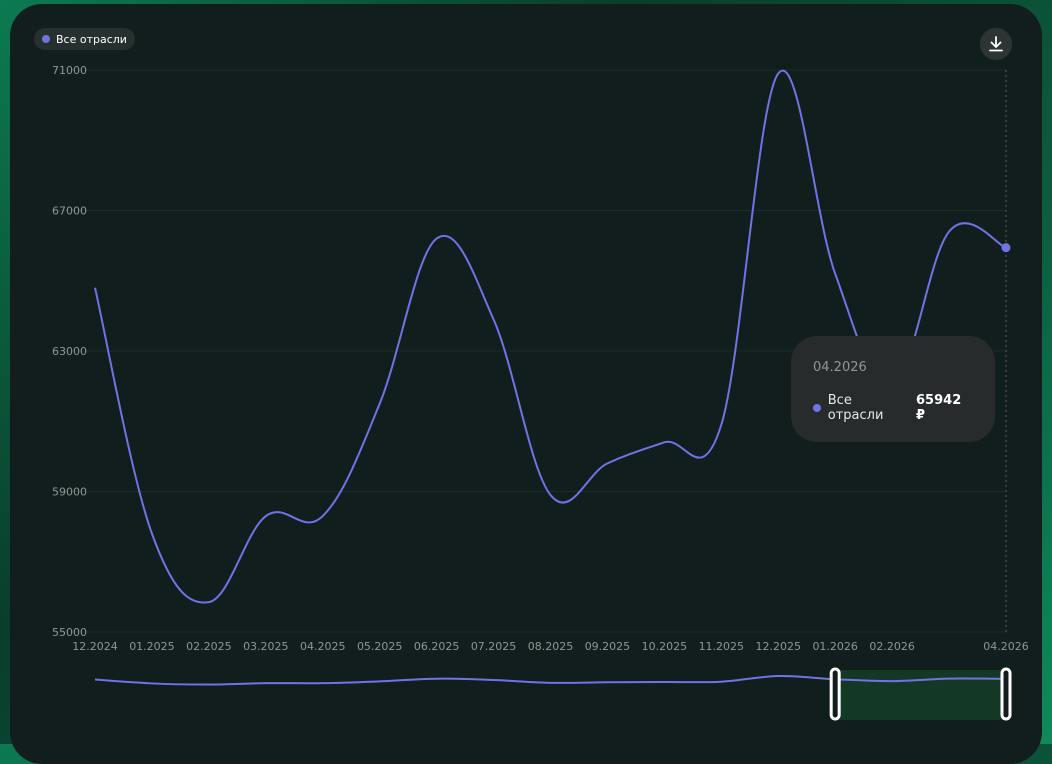 The image size is (1052, 764). I want to click on x-tick-label: 09.2025, so click(608, 646).